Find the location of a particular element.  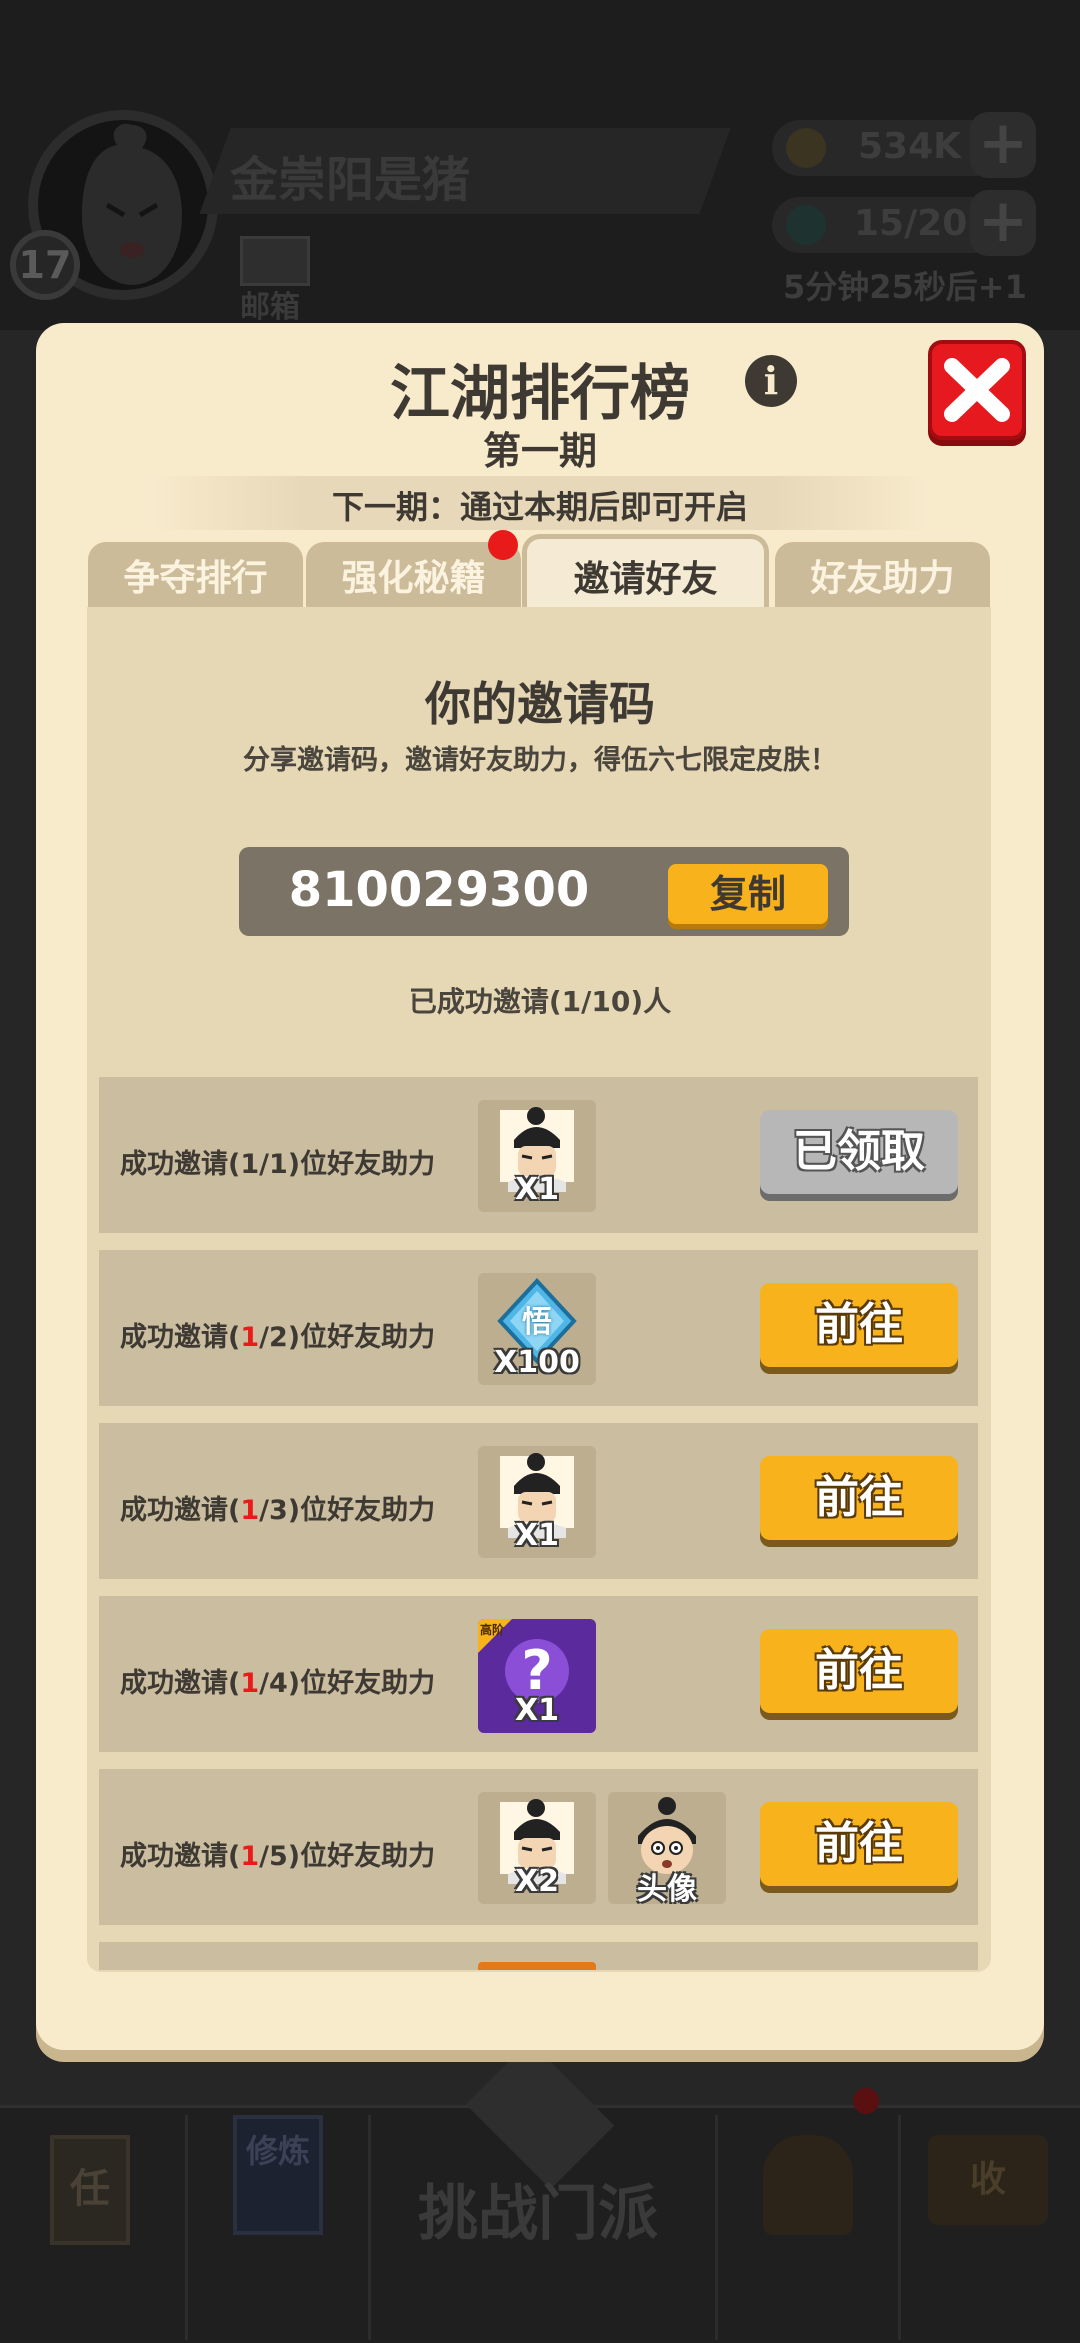

energy-amount: 15/20 is located at coordinates (911, 223).